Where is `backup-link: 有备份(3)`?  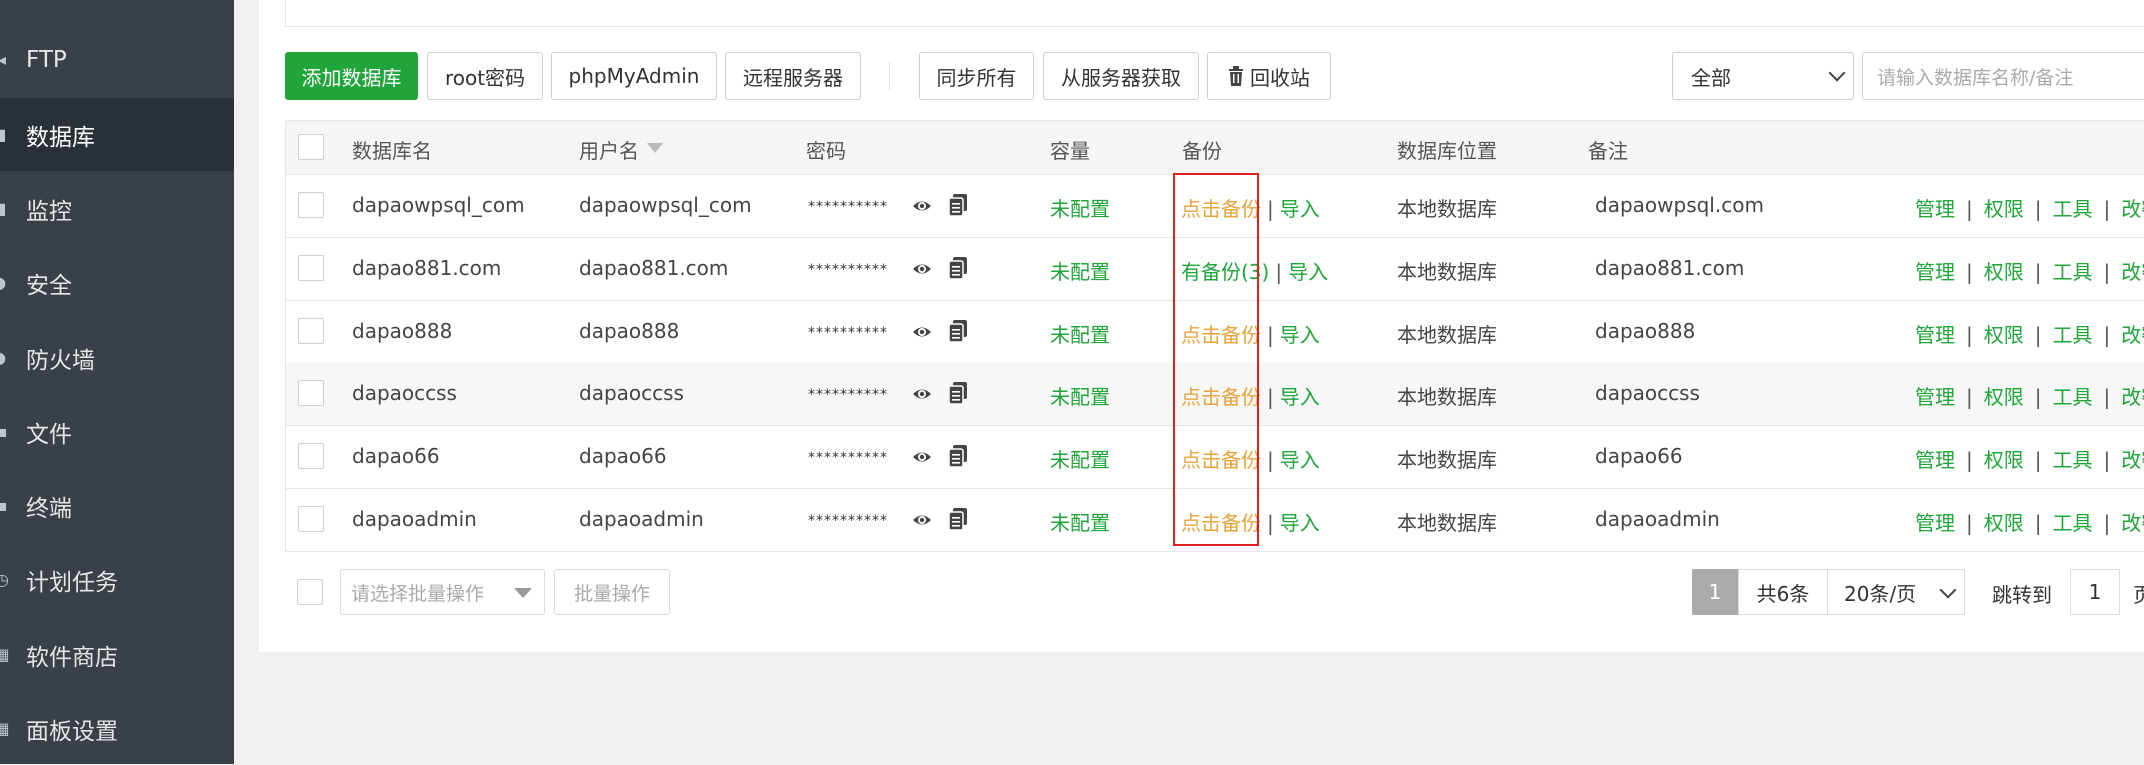 backup-link: 有备份(3) is located at coordinates (1225, 272).